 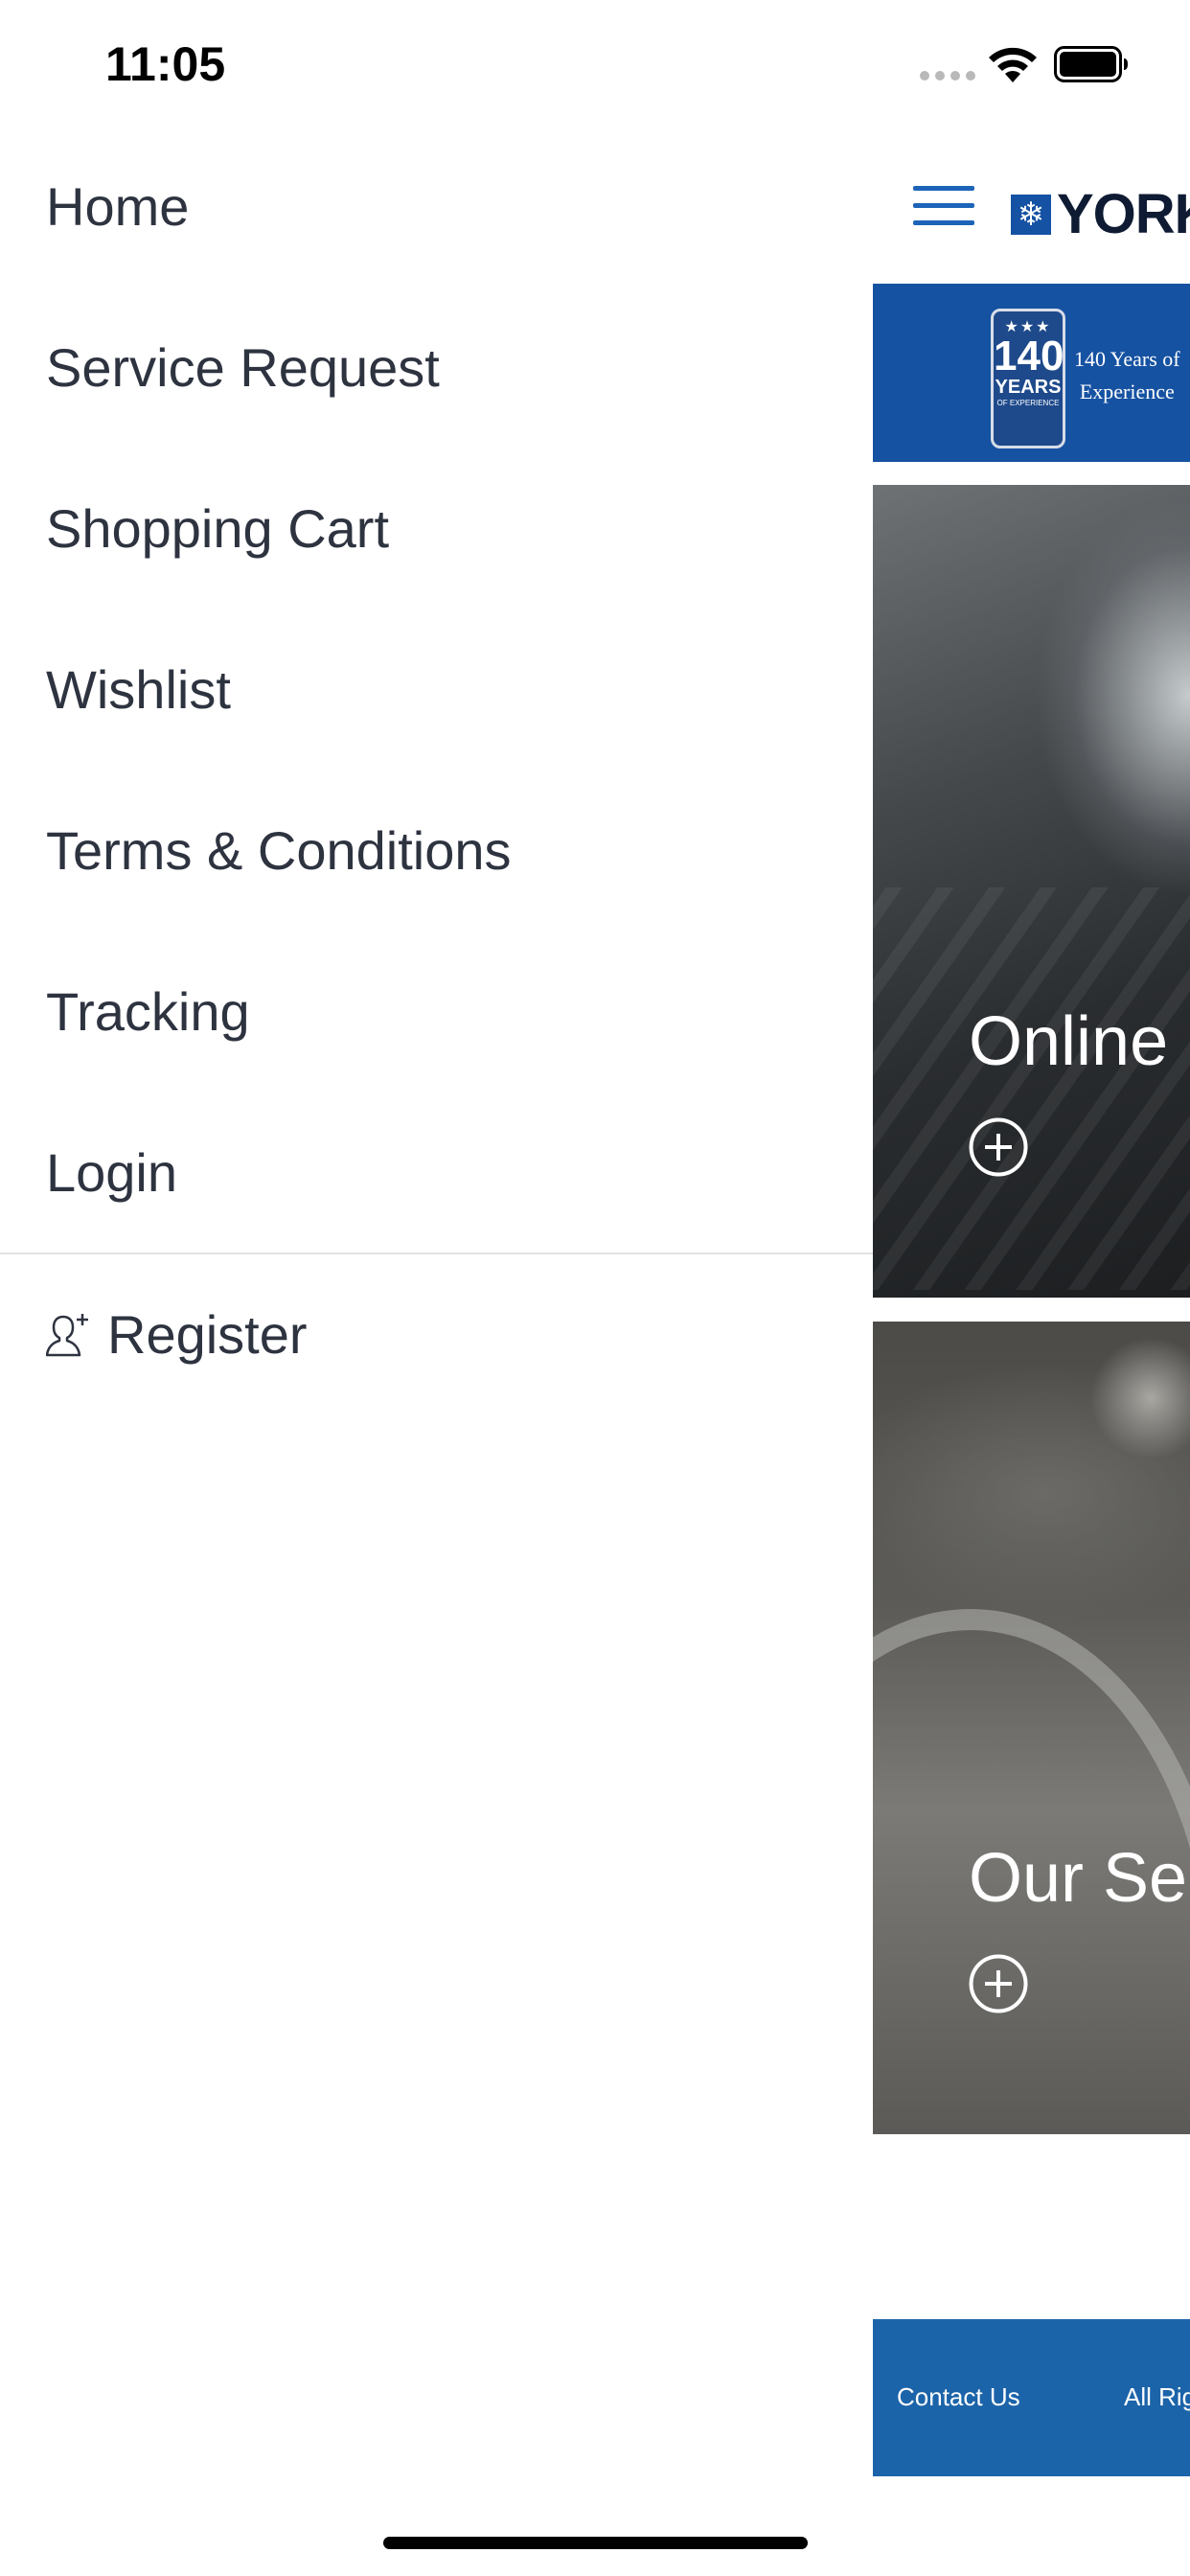 I want to click on york-logo-text: YORK, so click(x=1124, y=214).